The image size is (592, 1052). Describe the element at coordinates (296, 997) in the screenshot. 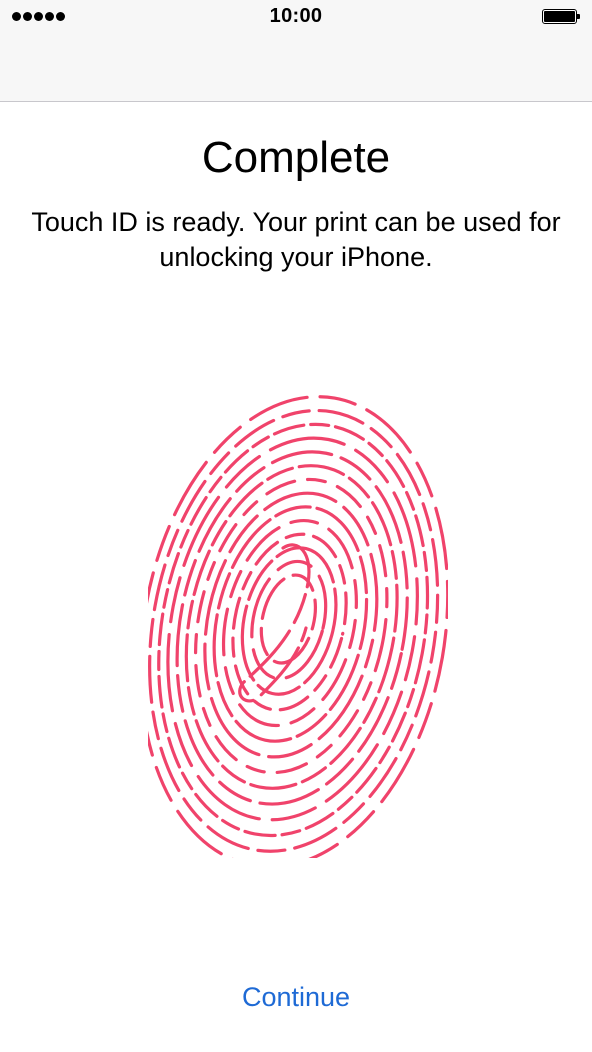

I see `continue-button: Continue` at that location.